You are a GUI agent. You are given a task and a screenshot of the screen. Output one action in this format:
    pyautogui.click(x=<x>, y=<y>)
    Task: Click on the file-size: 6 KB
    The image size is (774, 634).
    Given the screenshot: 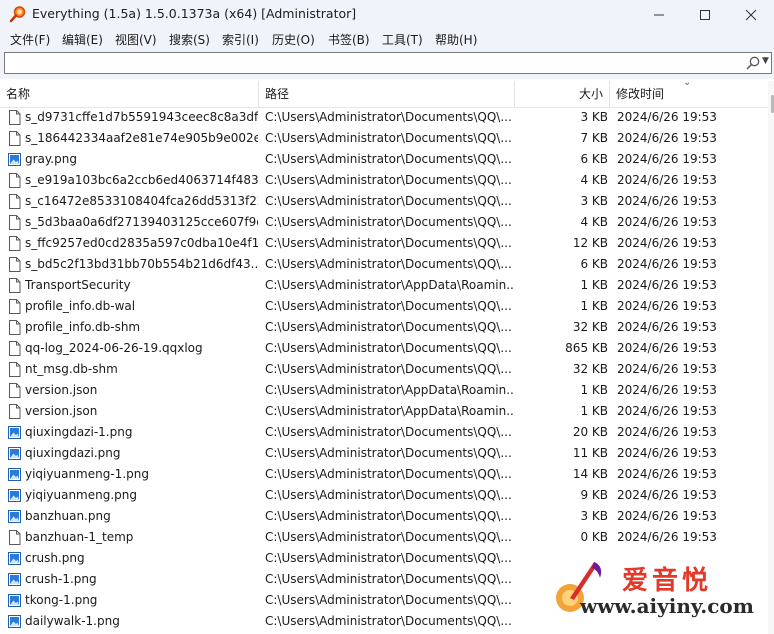 What is the action you would take?
    pyautogui.click(x=594, y=264)
    